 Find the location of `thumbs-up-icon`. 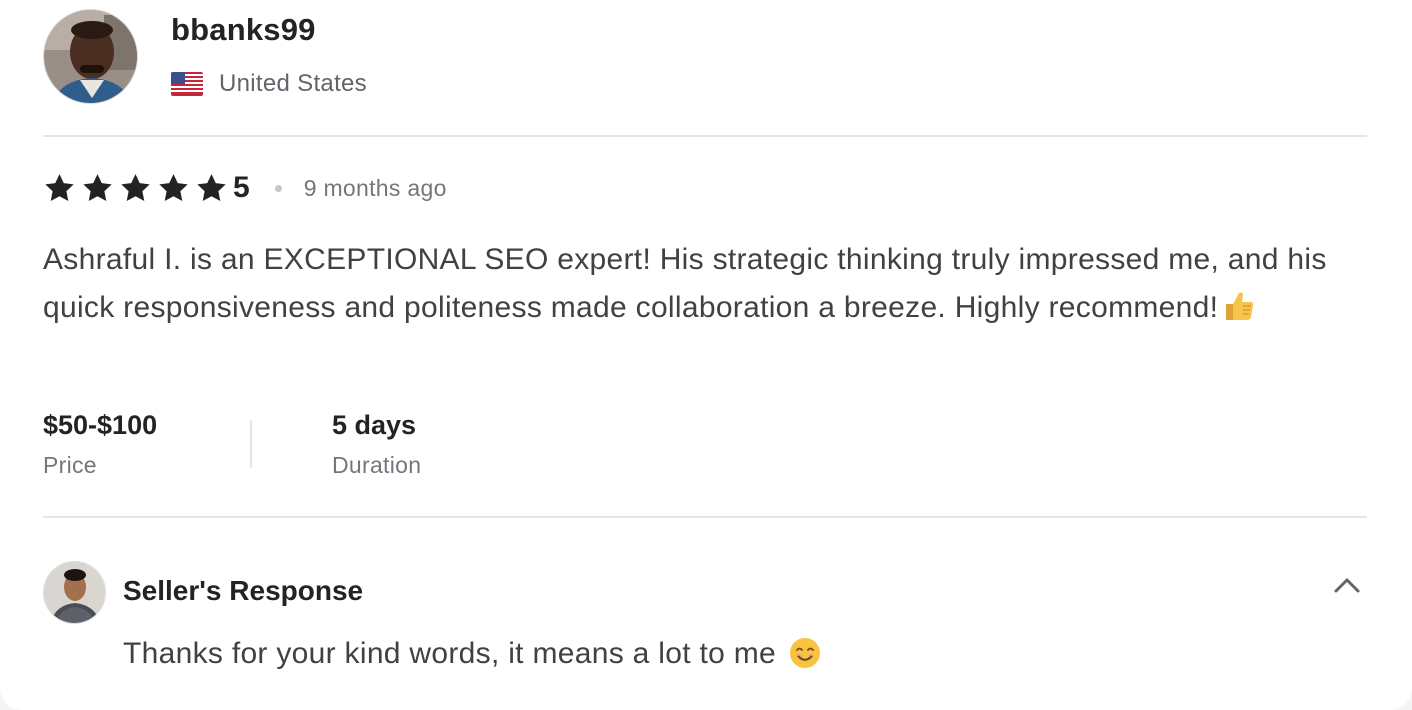

thumbs-up-icon is located at coordinates (1239, 313).